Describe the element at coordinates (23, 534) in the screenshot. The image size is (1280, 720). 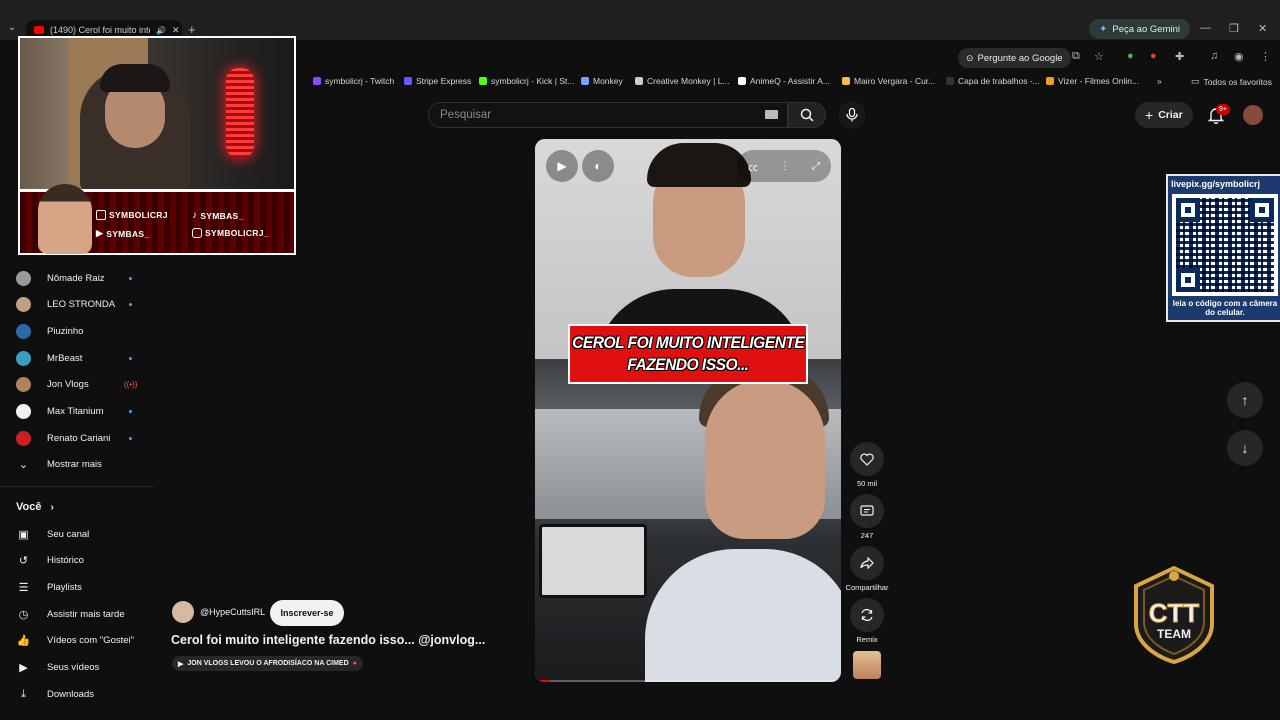
I see `user-square-icon: ▣` at that location.